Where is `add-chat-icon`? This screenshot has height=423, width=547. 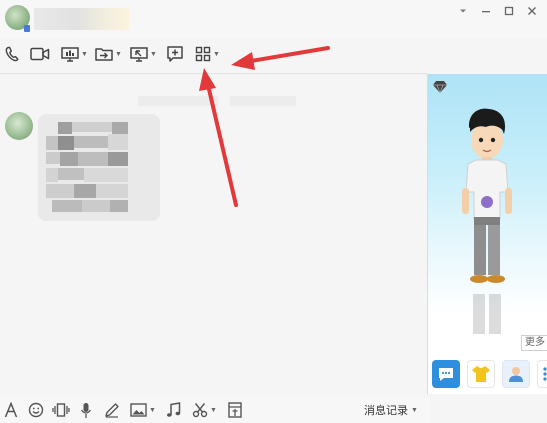 add-chat-icon is located at coordinates (175, 54).